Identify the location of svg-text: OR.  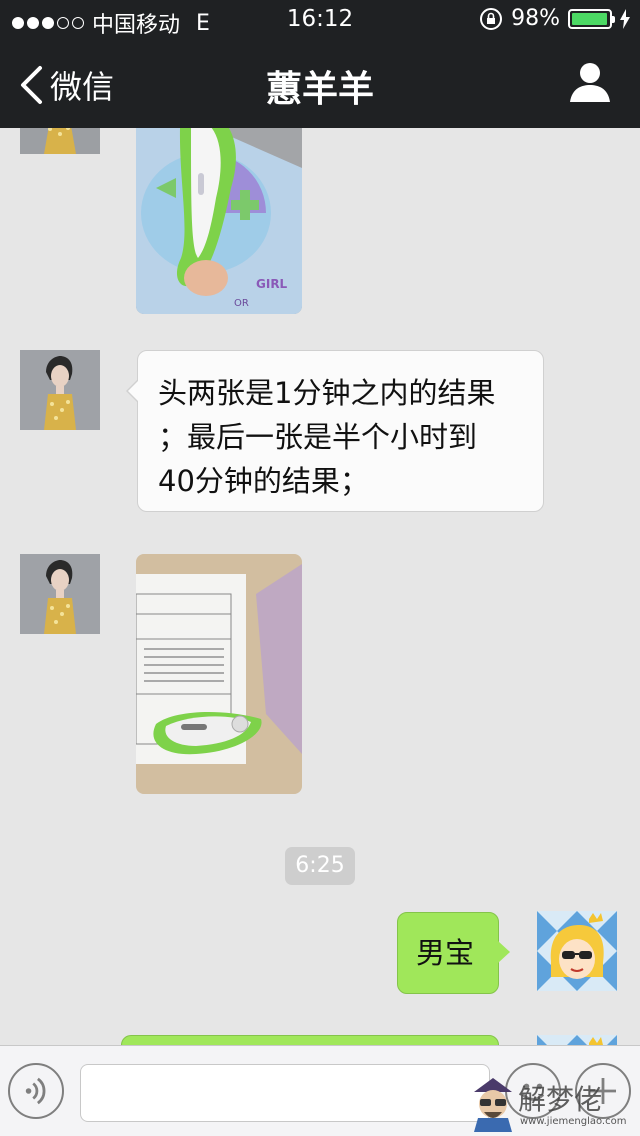
(241, 303).